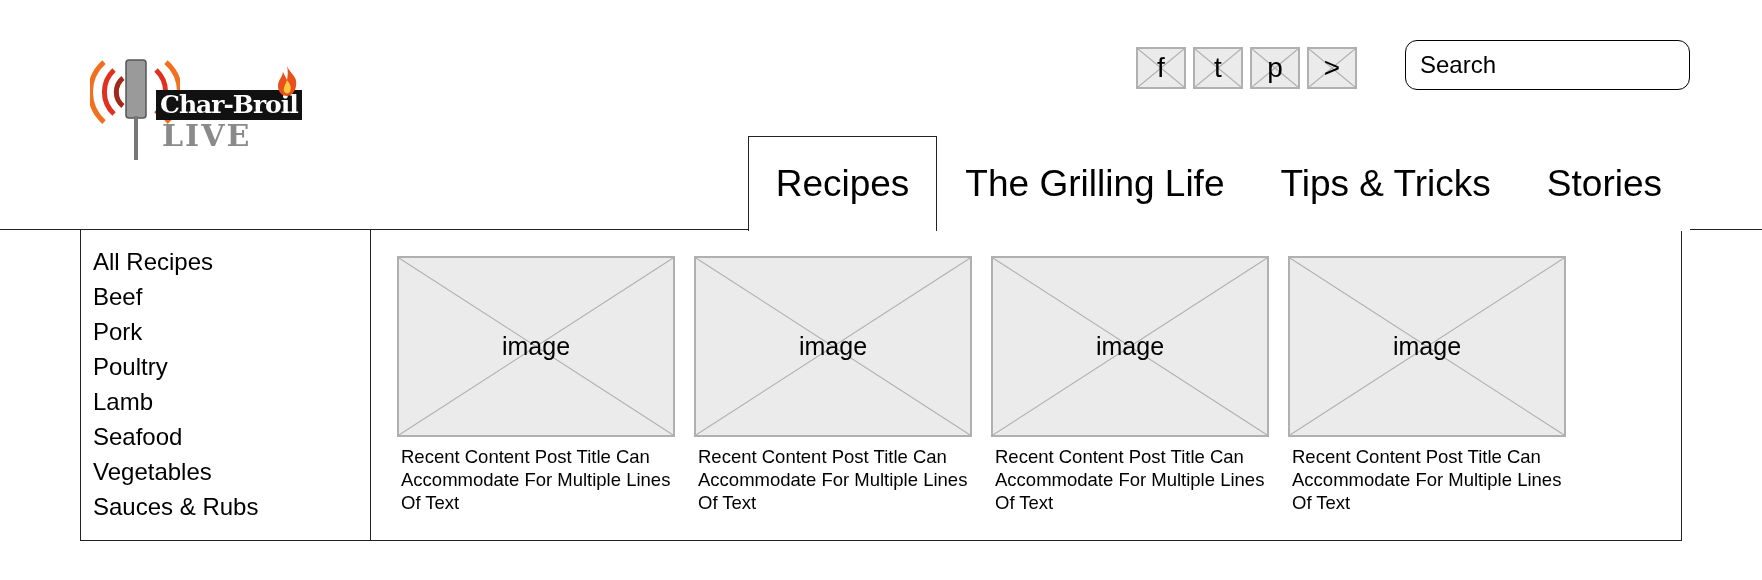  I want to click on nav-tab: Recipes, so click(842, 183).